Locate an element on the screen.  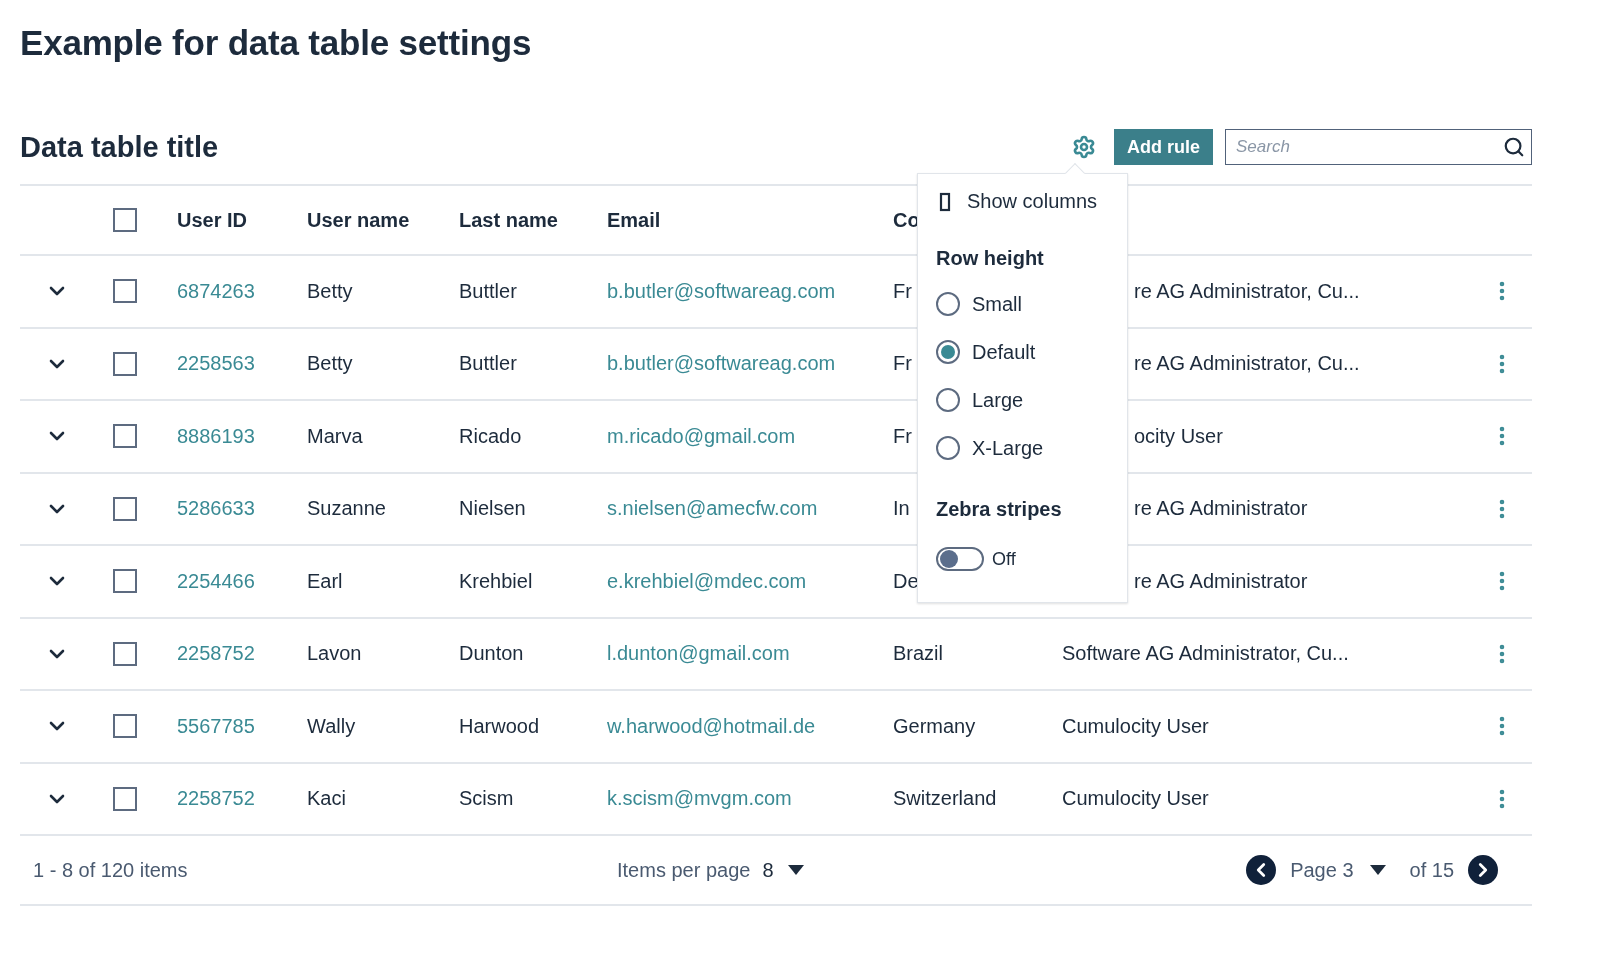
table-cell: Dunton is located at coordinates (491, 654).